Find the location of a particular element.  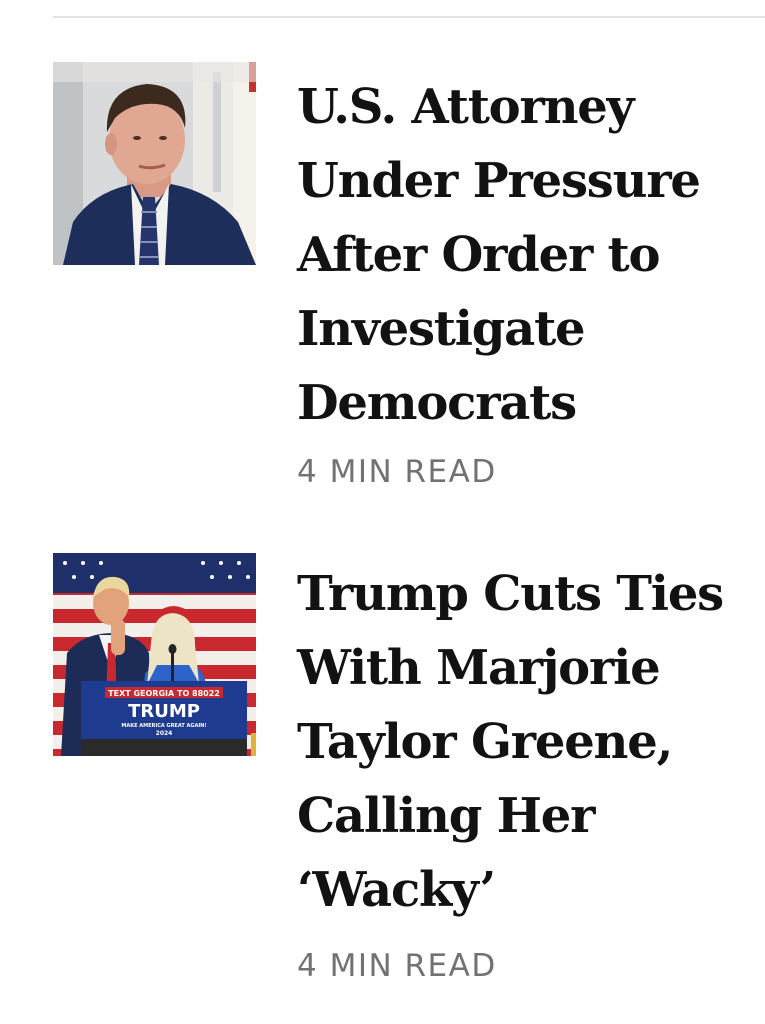

story-thumbnail-us-attorney is located at coordinates (154, 163).